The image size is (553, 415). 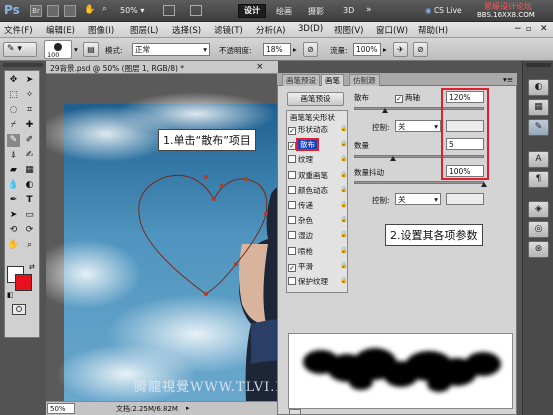 I want to click on status-arrow: ▸, so click(x=188, y=408).